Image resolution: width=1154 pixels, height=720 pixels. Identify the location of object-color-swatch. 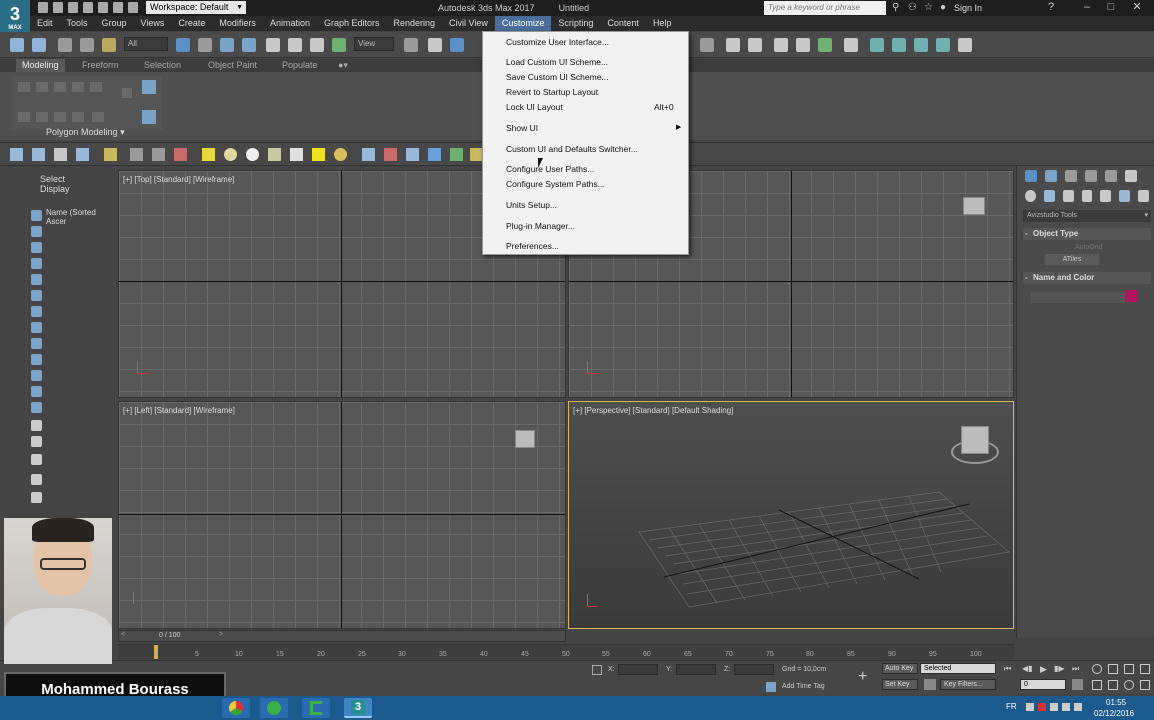
(1131, 296).